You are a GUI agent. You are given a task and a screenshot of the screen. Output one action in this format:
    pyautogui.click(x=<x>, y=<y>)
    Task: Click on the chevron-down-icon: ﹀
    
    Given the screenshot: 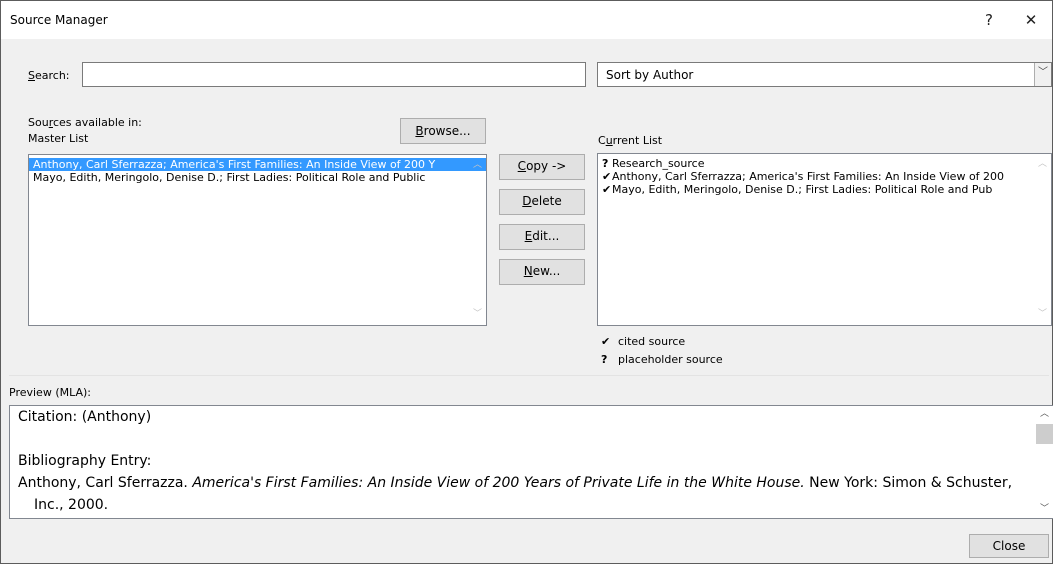 What is the action you would take?
    pyautogui.click(x=1042, y=74)
    